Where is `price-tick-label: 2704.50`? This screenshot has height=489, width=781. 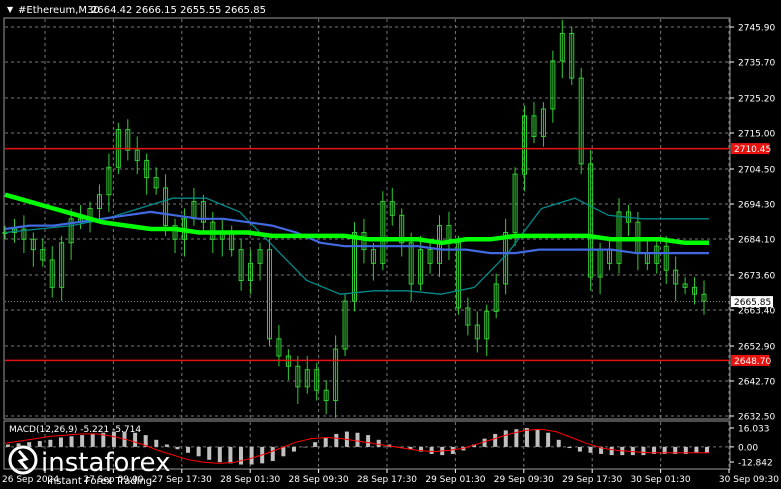 price-tick-label: 2704.50 is located at coordinates (756, 171).